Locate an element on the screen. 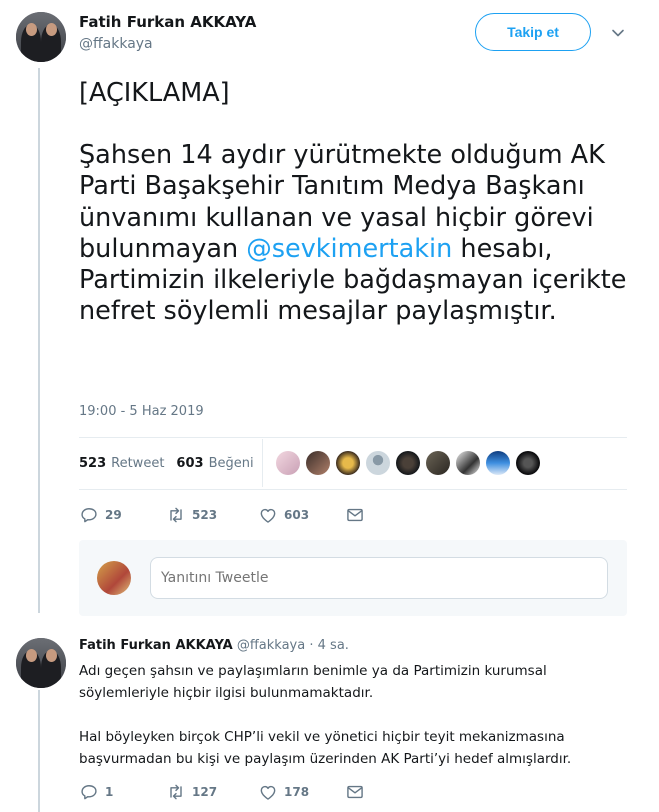 The image size is (659, 812). liker-avatars is located at coordinates (411, 463).